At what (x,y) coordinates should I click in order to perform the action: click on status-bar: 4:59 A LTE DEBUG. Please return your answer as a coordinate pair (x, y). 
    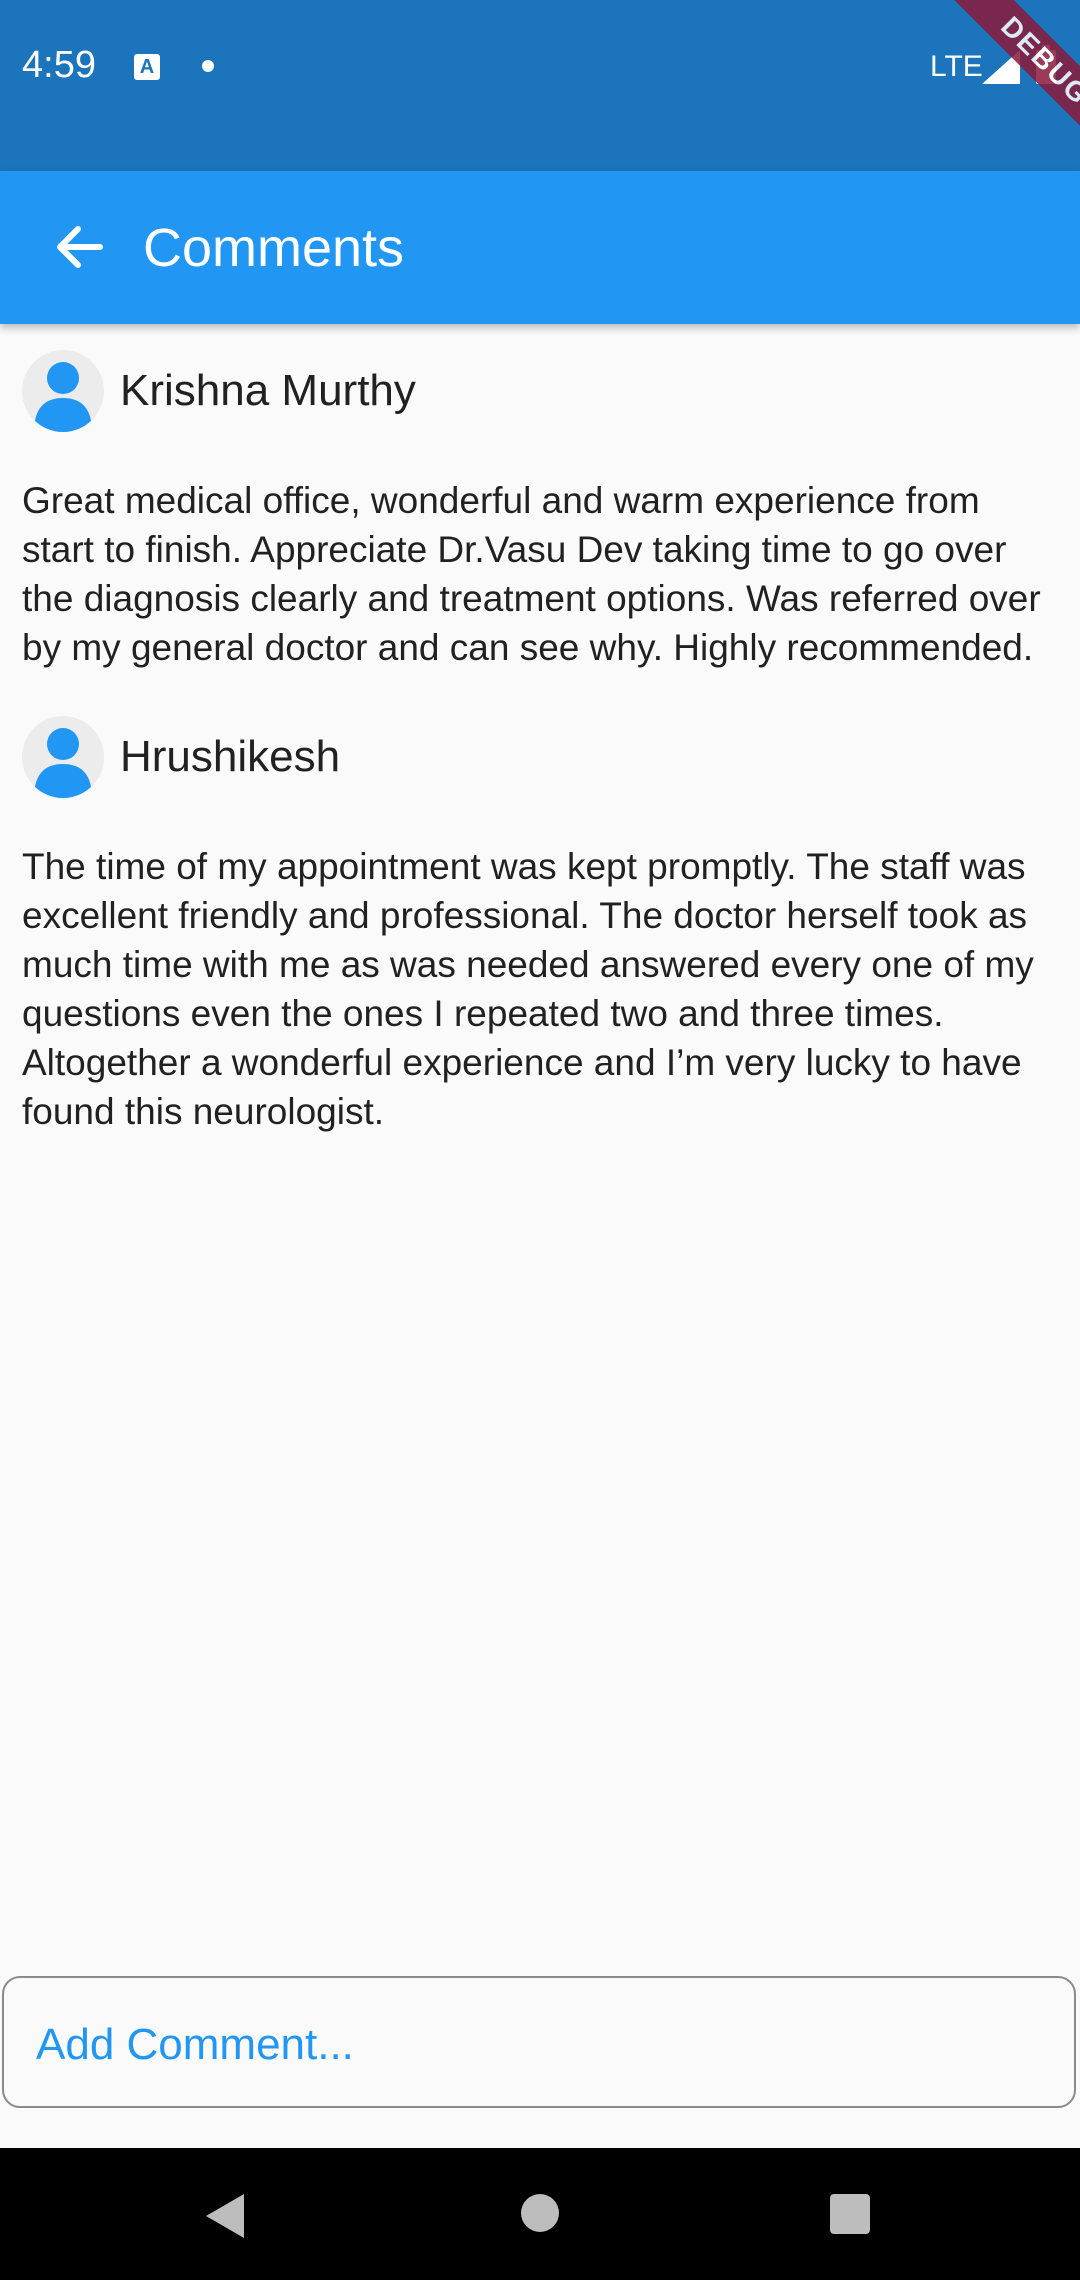
    Looking at the image, I should click on (540, 85).